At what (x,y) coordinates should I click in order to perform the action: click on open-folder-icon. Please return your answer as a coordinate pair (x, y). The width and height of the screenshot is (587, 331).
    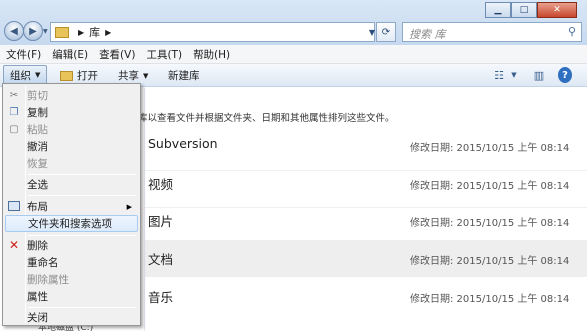
    Looking at the image, I should click on (66, 75).